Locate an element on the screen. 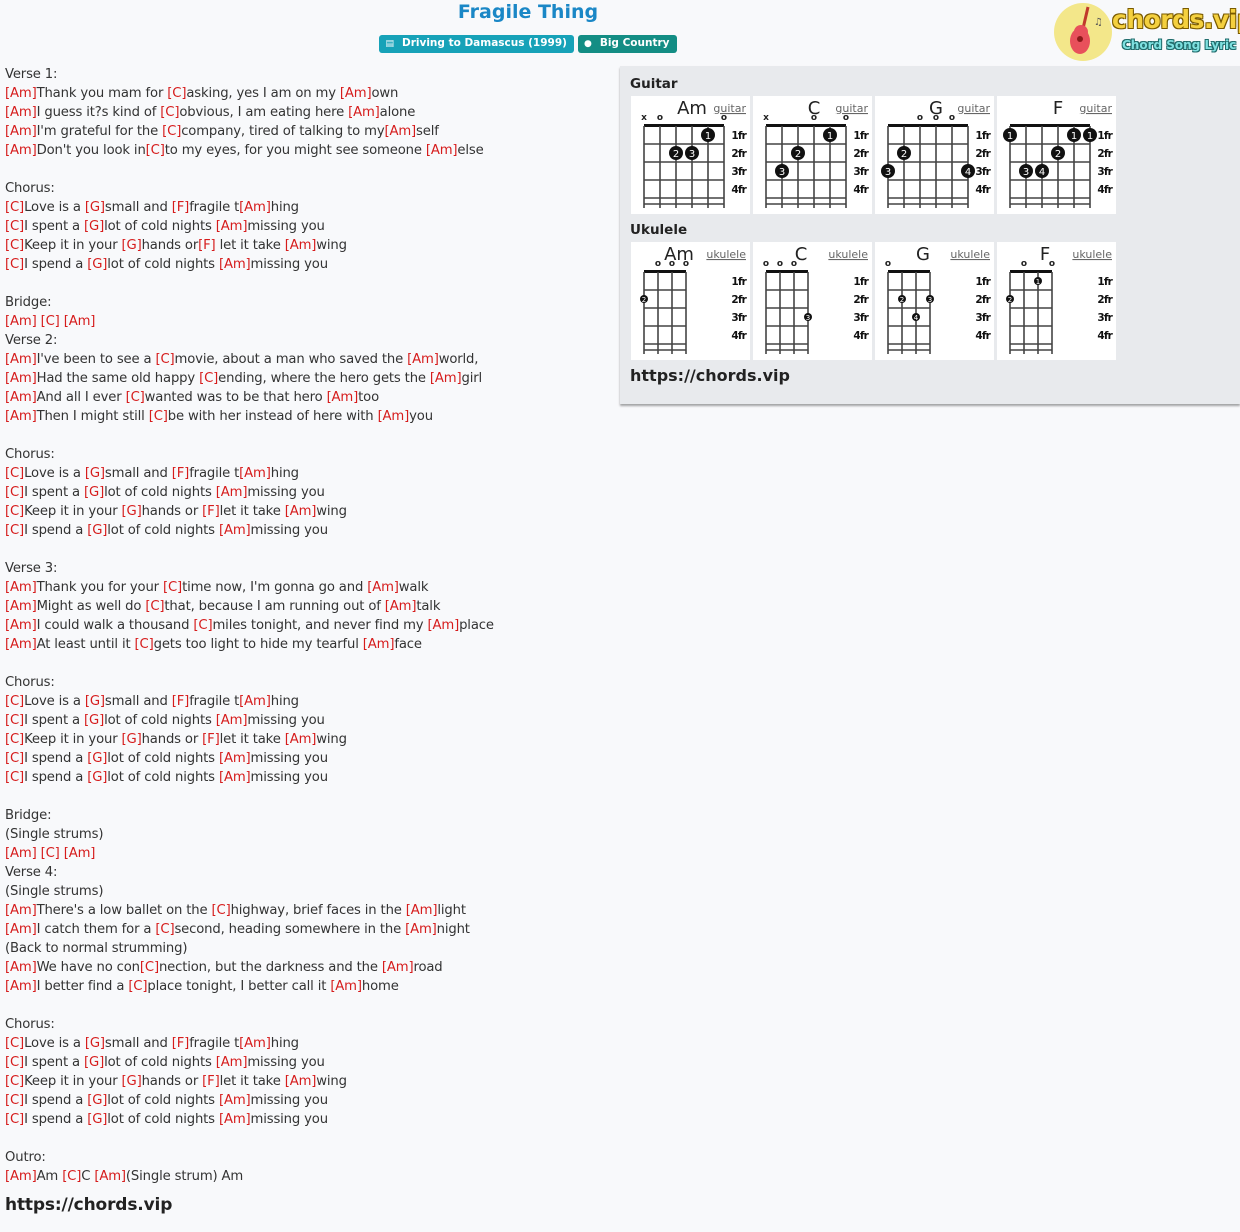 Image resolution: width=1240 pixels, height=1232 pixels. panel-footer-url: https://chords.vip is located at coordinates (710, 375).